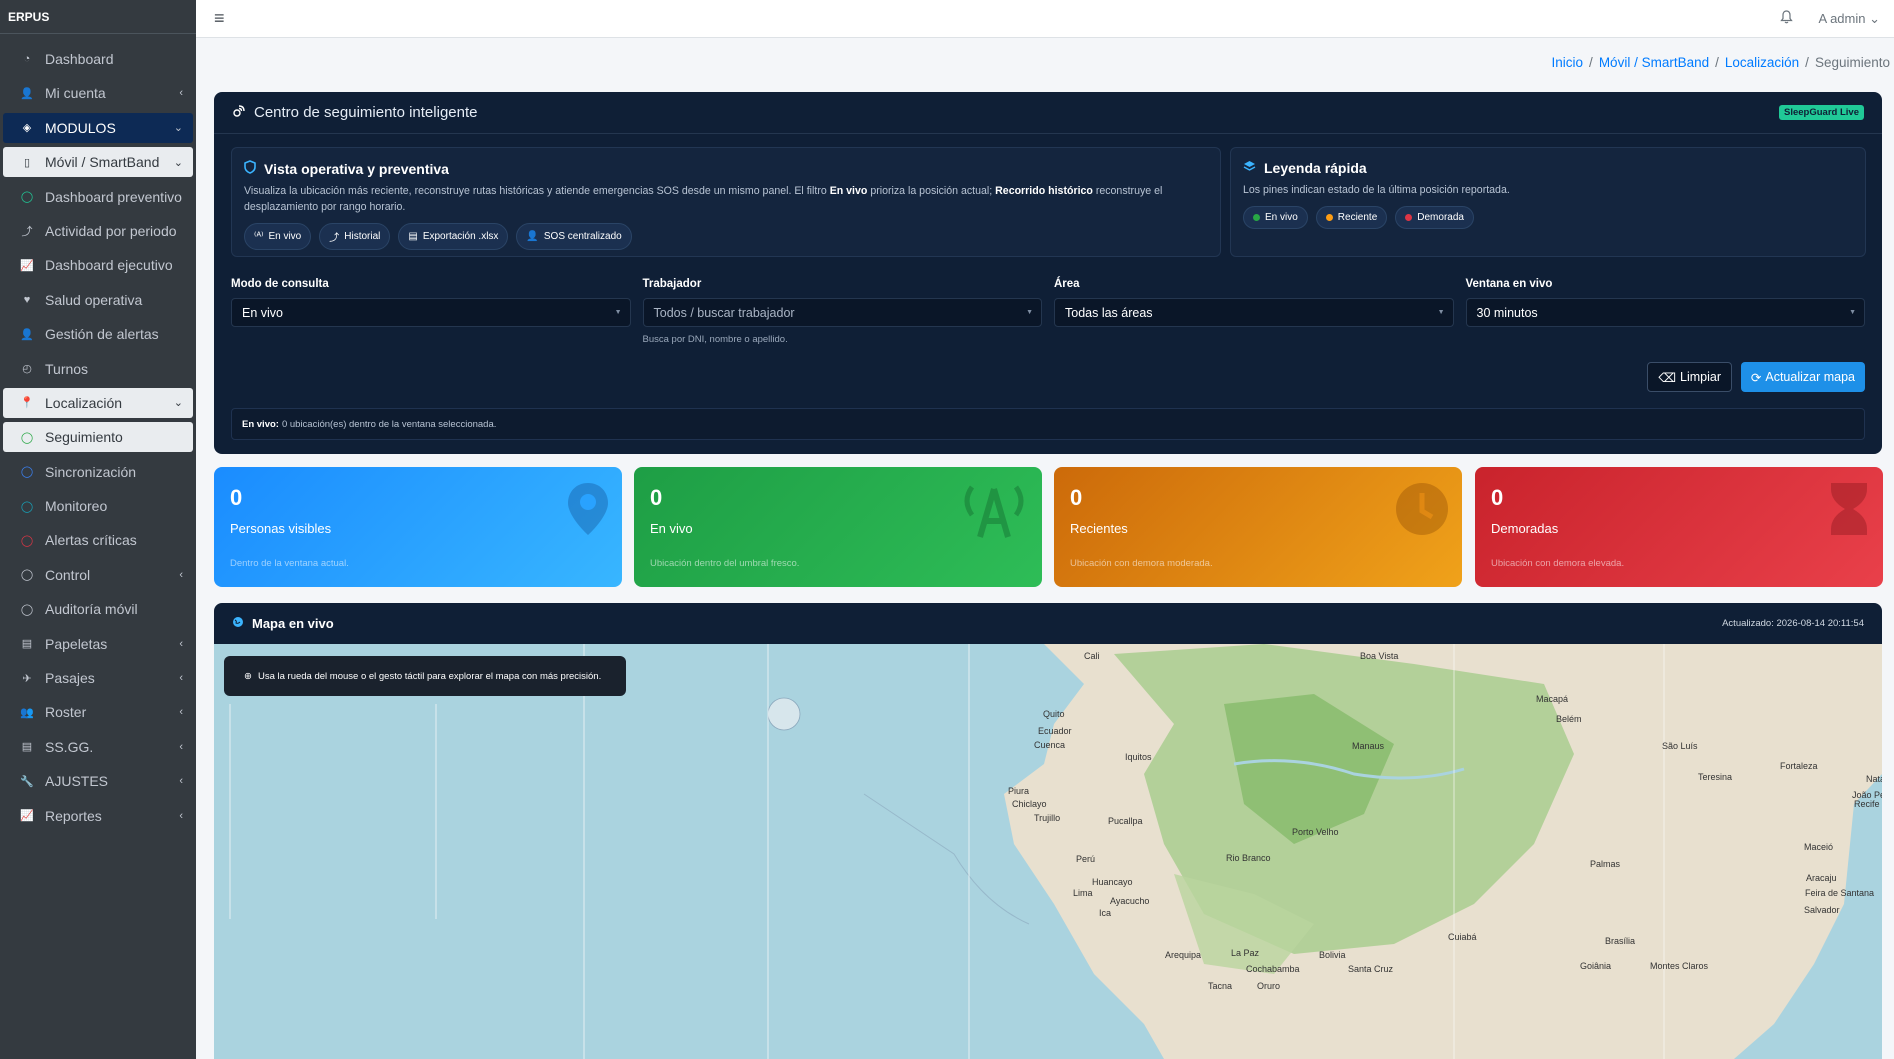 The height and width of the screenshot is (1059, 1894). Describe the element at coordinates (98, 265) in the screenshot. I see `sidebar-item-dashboard-ejecutivo: 📈 Dashboard ejecutivo` at that location.